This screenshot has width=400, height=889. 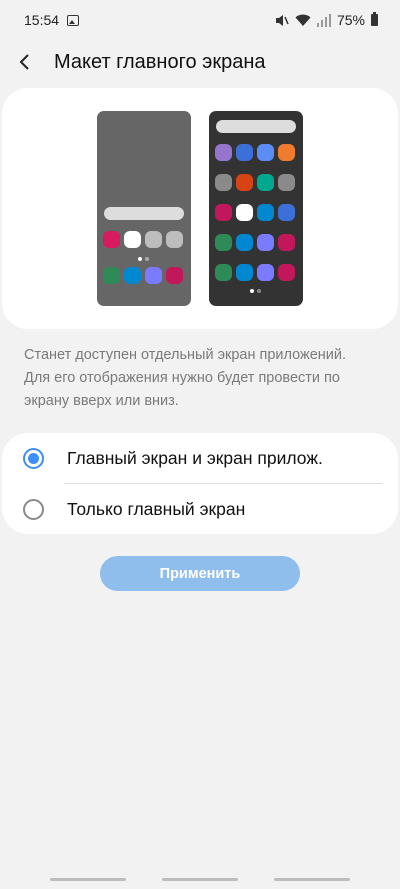 I want to click on option-home-only: Только главный экран, so click(x=200, y=509).